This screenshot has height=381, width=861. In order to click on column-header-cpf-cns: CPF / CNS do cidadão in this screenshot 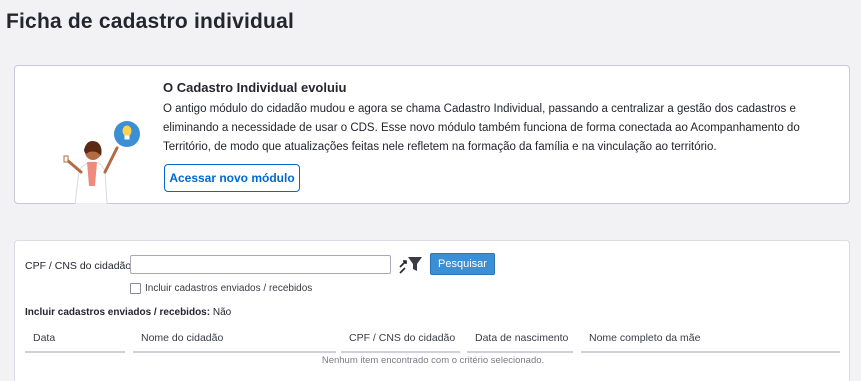, I will do `click(400, 342)`.